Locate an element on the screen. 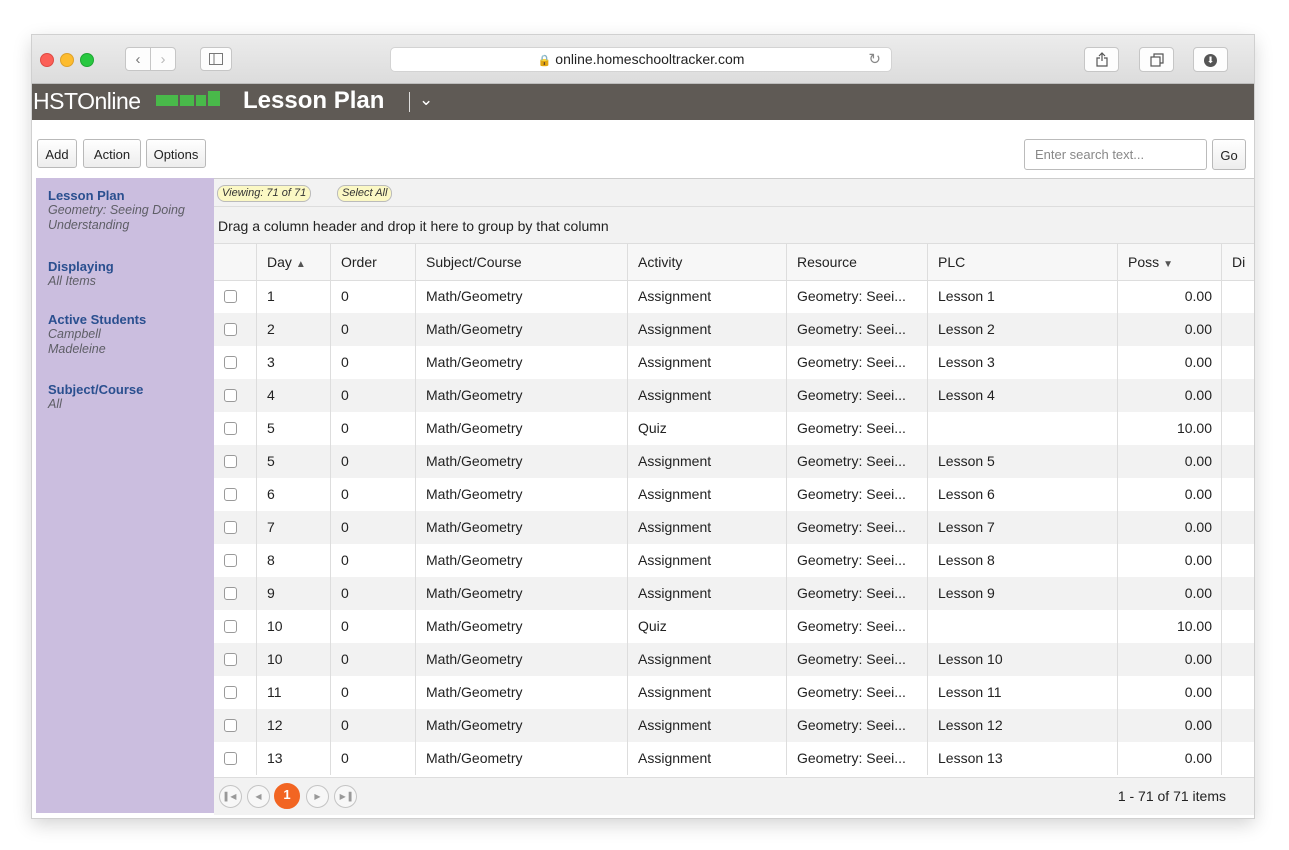 Image resolution: width=1289 pixels, height=850 pixels. sidebar-toggle-button is located at coordinates (216, 59).